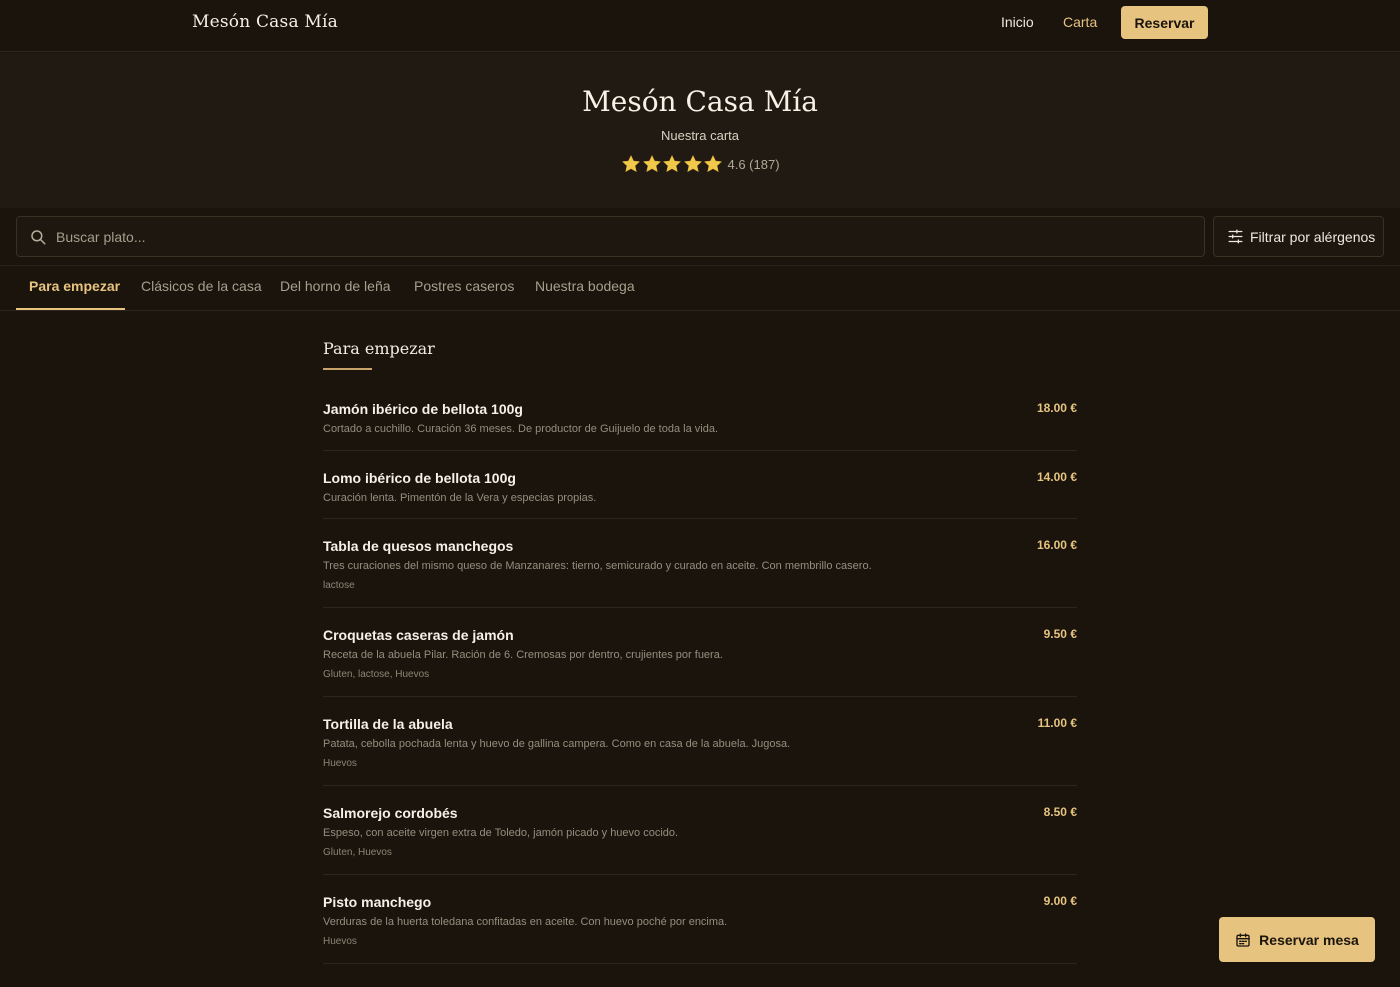 The width and height of the screenshot is (1400, 987). I want to click on section-title: Para empezar, so click(379, 348).